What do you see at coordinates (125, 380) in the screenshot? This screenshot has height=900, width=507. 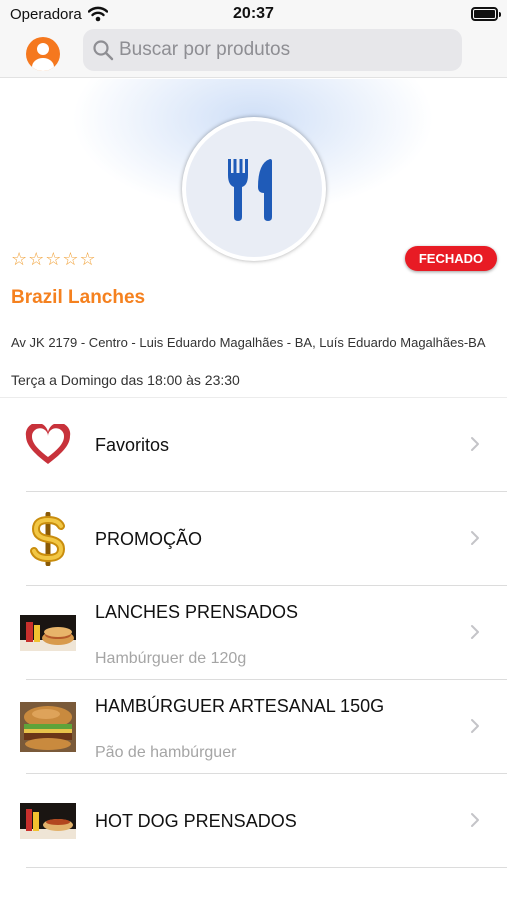 I see `store-hours: Terça a Domingo das 18:00 às 23:30` at bounding box center [125, 380].